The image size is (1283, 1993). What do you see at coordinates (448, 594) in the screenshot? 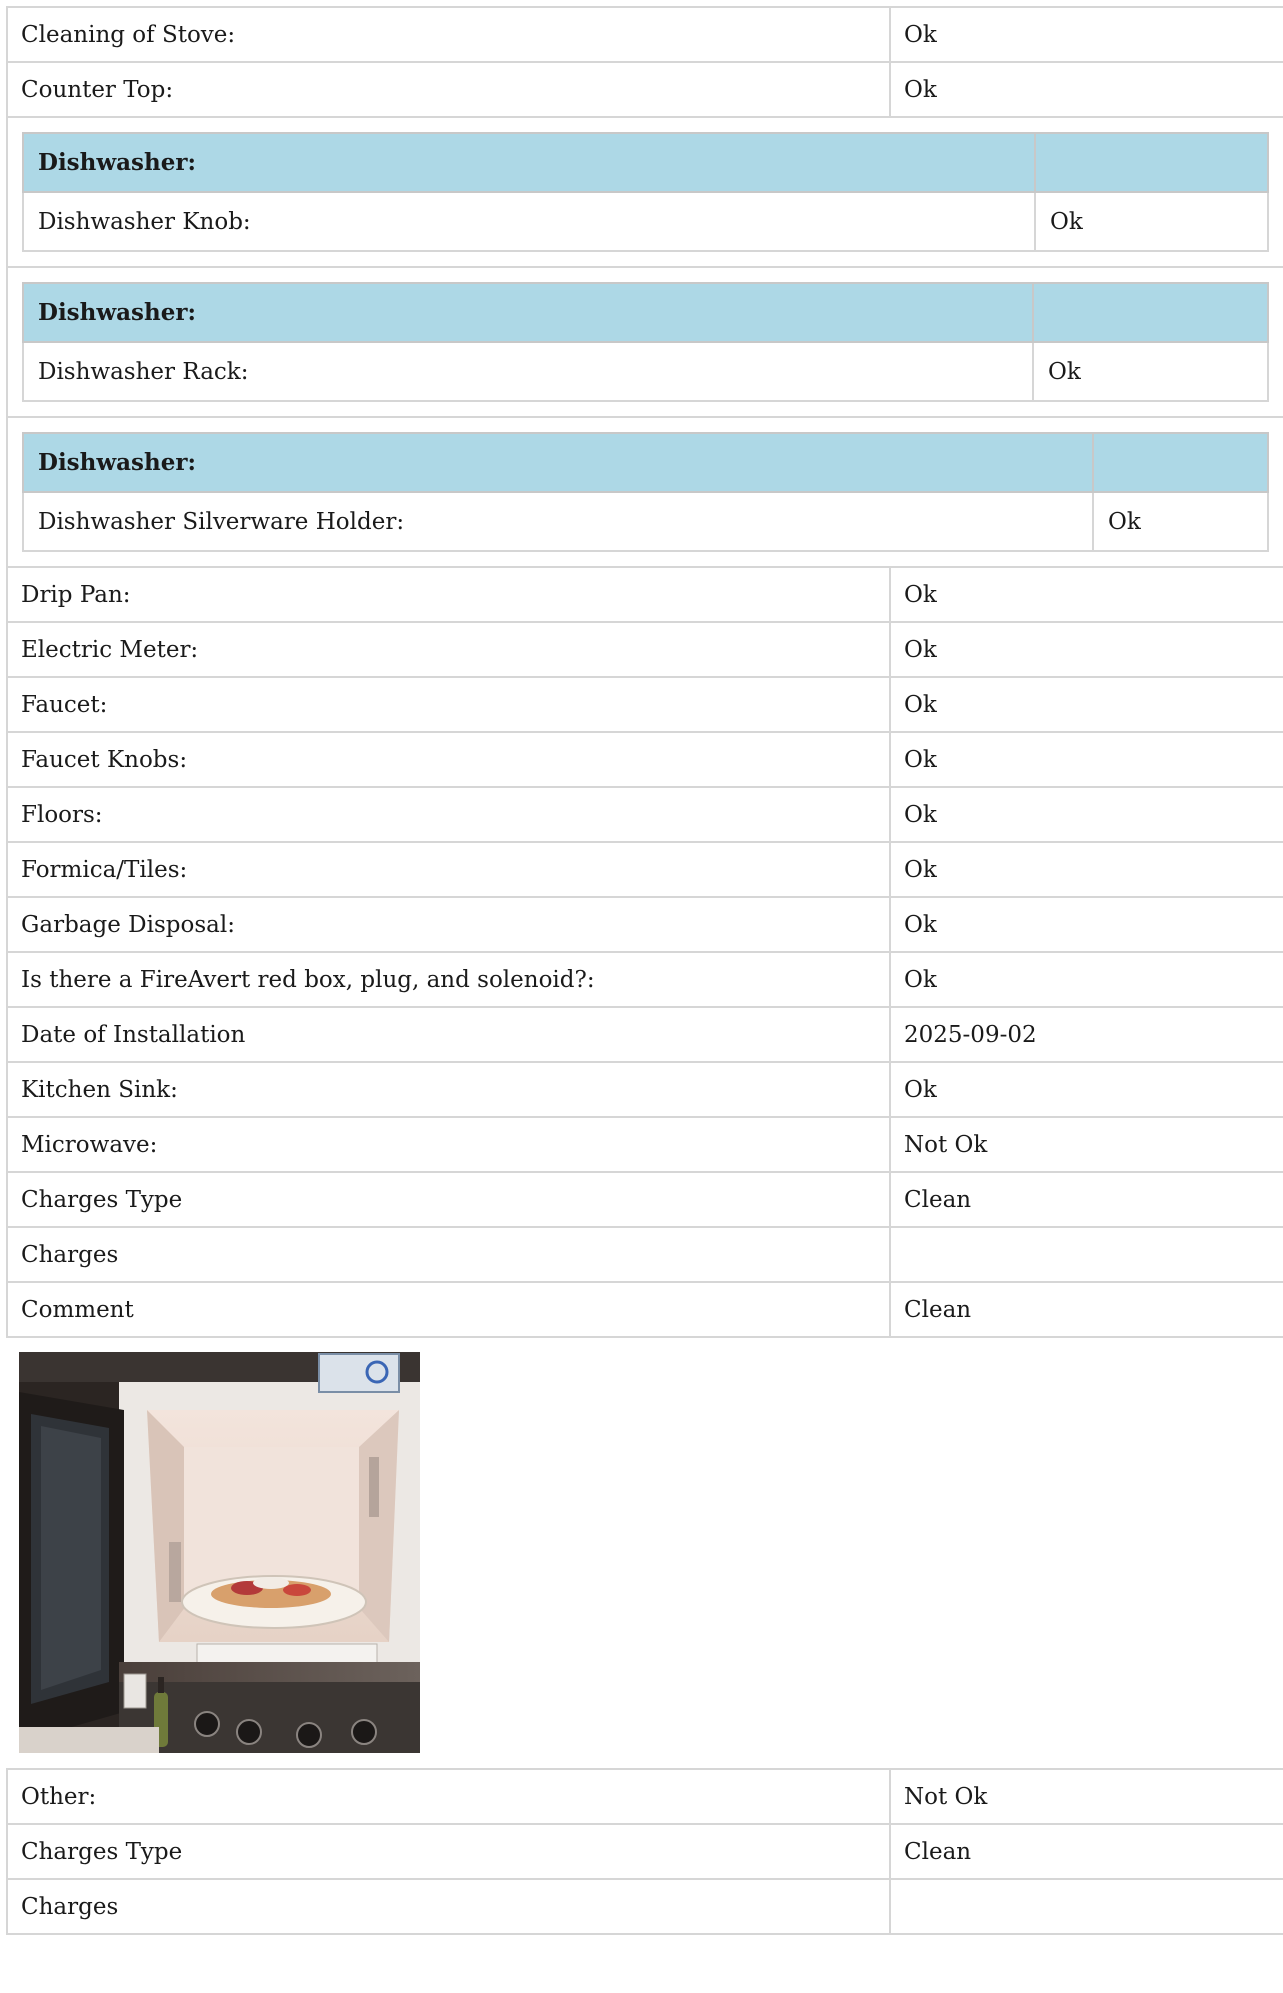
I see `row-label: Drip Pan:` at bounding box center [448, 594].